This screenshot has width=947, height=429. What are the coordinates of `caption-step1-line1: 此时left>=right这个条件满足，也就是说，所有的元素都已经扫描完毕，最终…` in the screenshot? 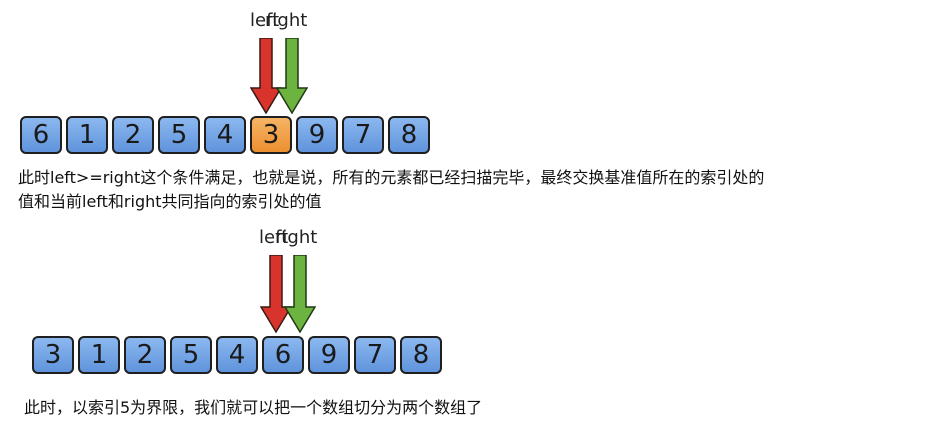 It's located at (391, 177).